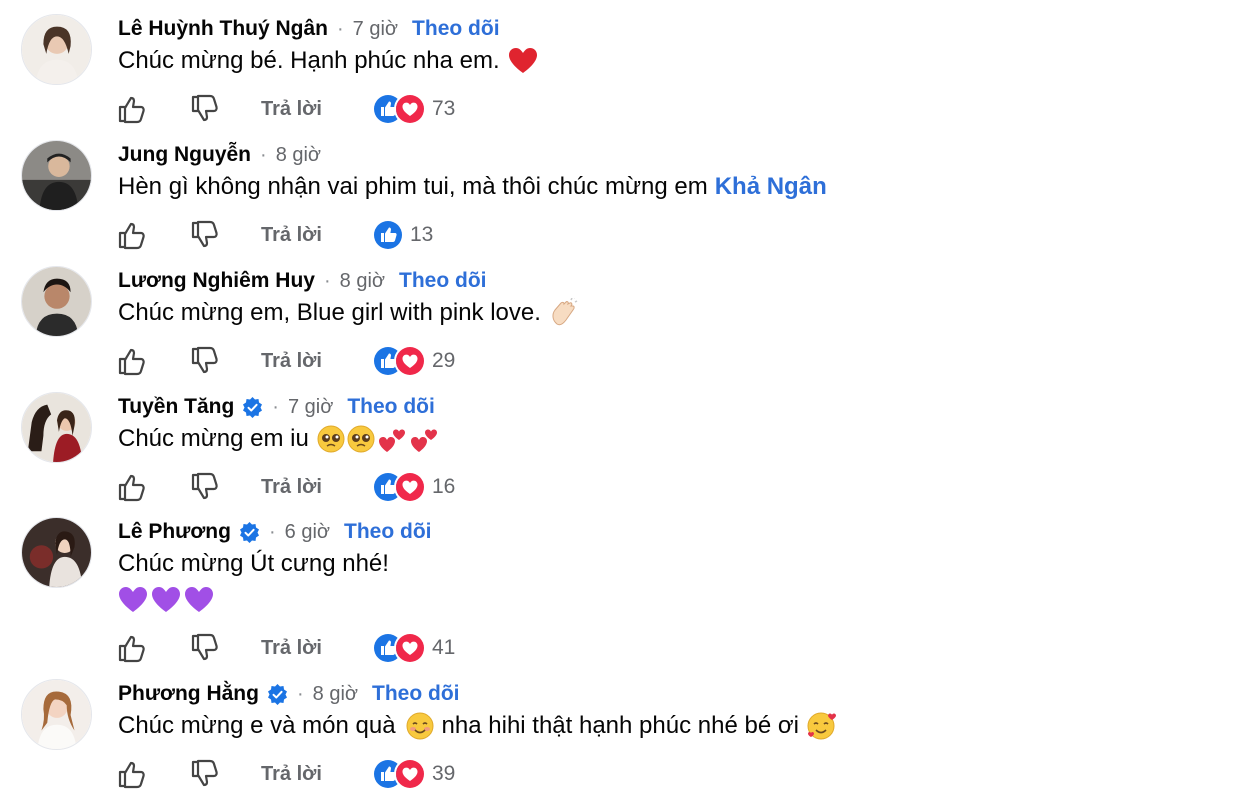  I want to click on comment-body: Chúc mừng Út cưng nhé!, so click(253, 563).